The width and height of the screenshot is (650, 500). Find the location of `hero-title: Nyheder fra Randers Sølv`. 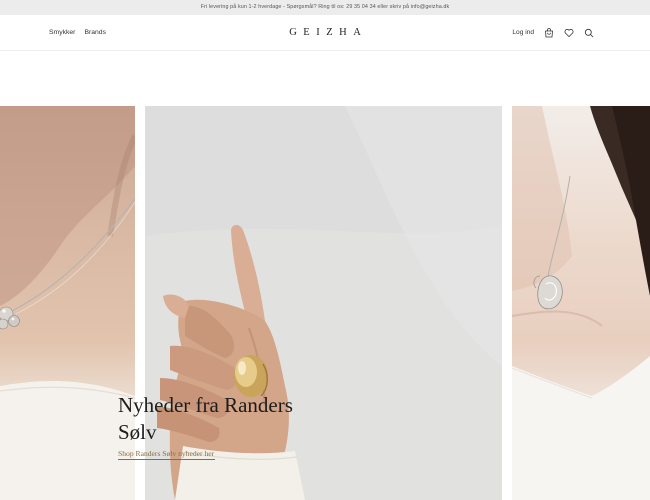

hero-title: Nyheder fra Randers Sølv is located at coordinates (248, 419).